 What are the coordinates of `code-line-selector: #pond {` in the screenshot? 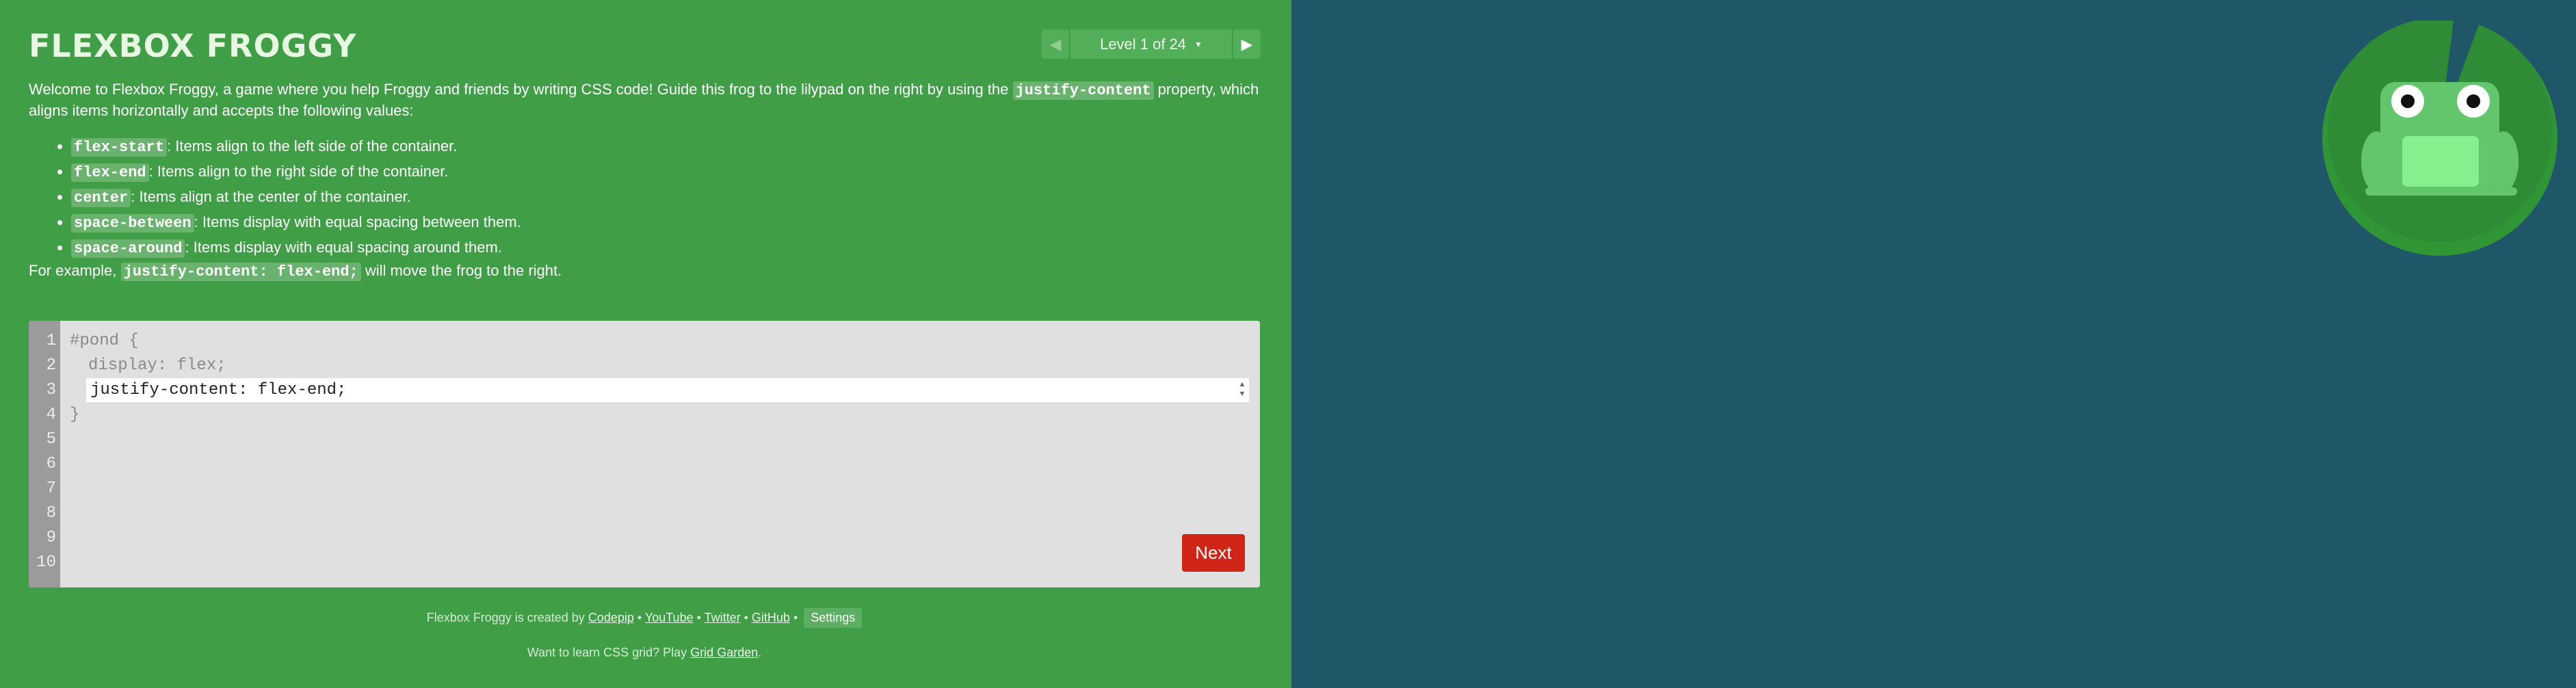 It's located at (104, 341).